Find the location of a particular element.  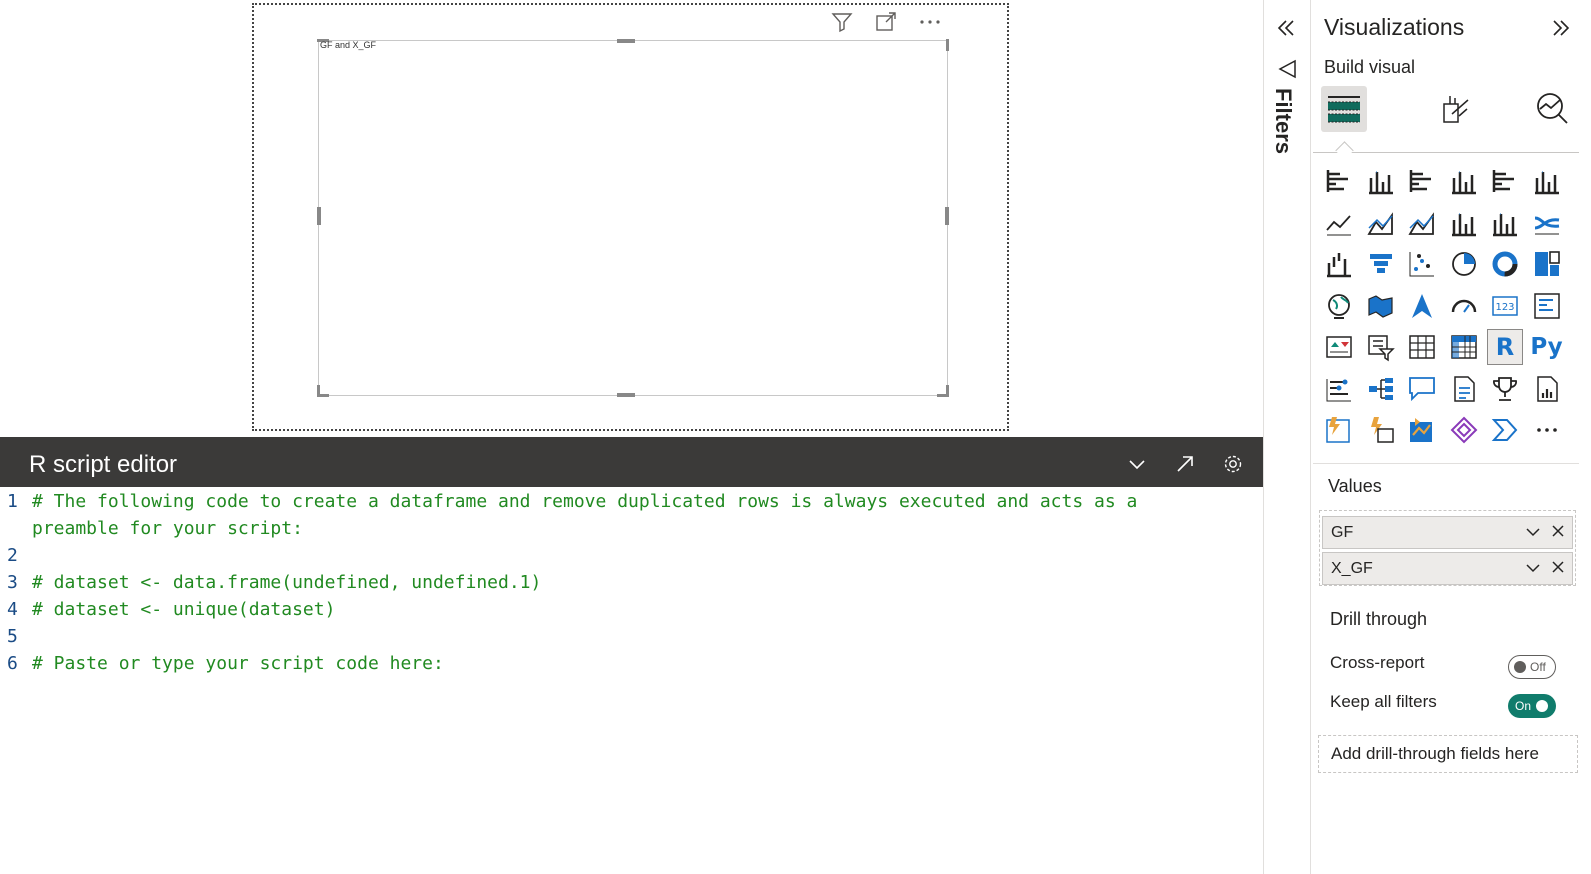

filter-funnel-icon is located at coordinates (1287, 71).